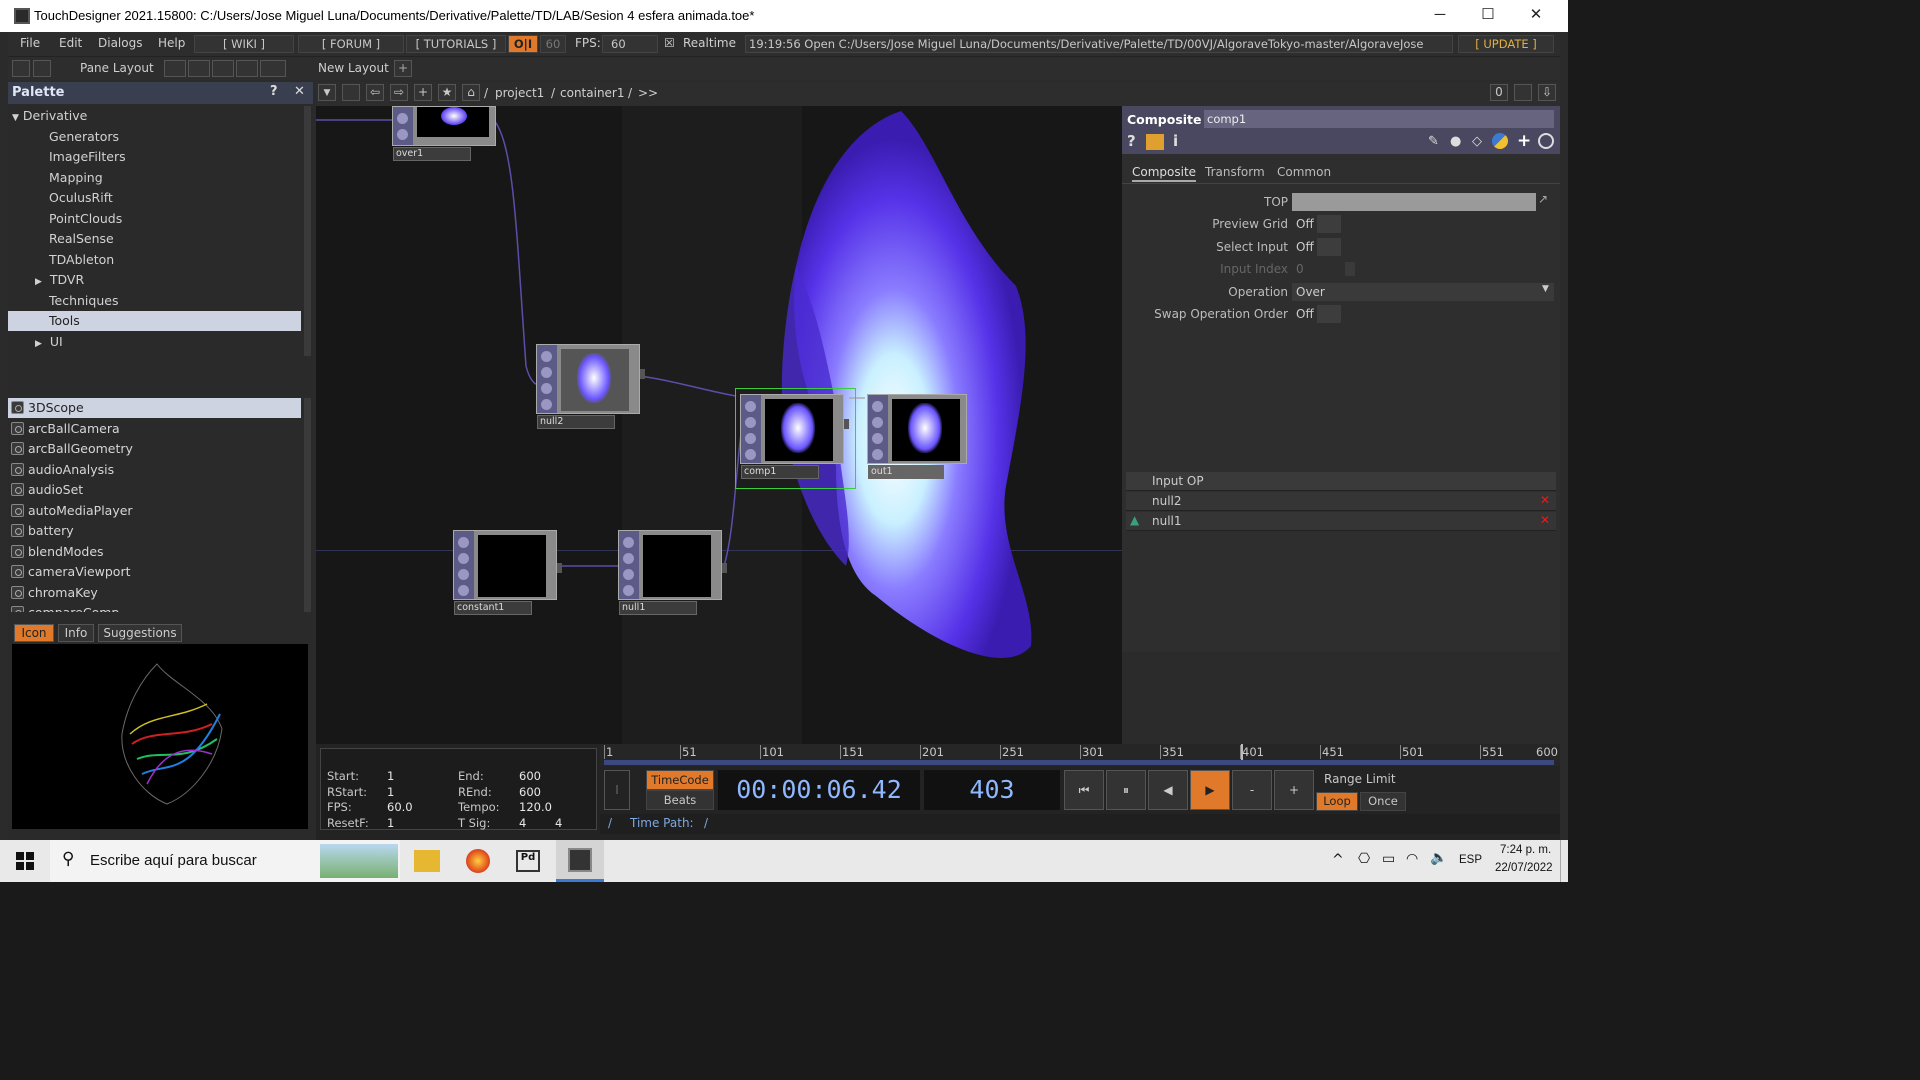 This screenshot has height=1080, width=1920. I want to click on timeline-range-bar, so click(1079, 762).